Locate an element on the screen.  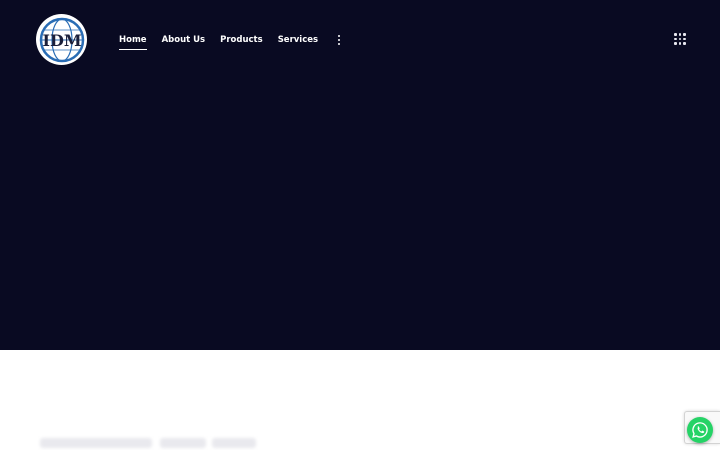
logo-text: IDM is located at coordinates (61, 40).